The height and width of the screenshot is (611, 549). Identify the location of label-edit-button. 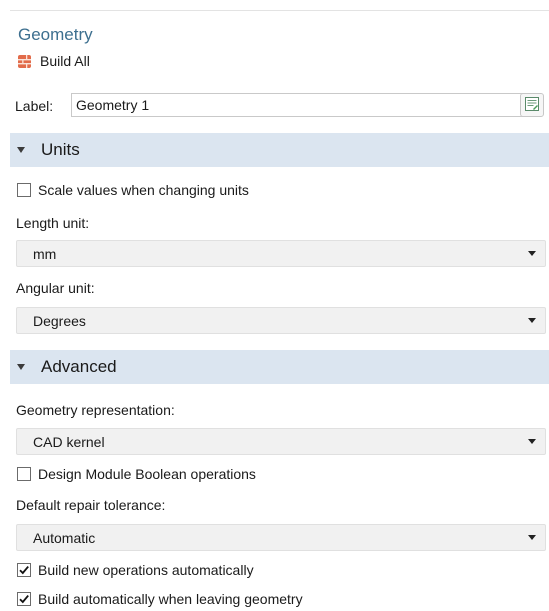
(532, 105).